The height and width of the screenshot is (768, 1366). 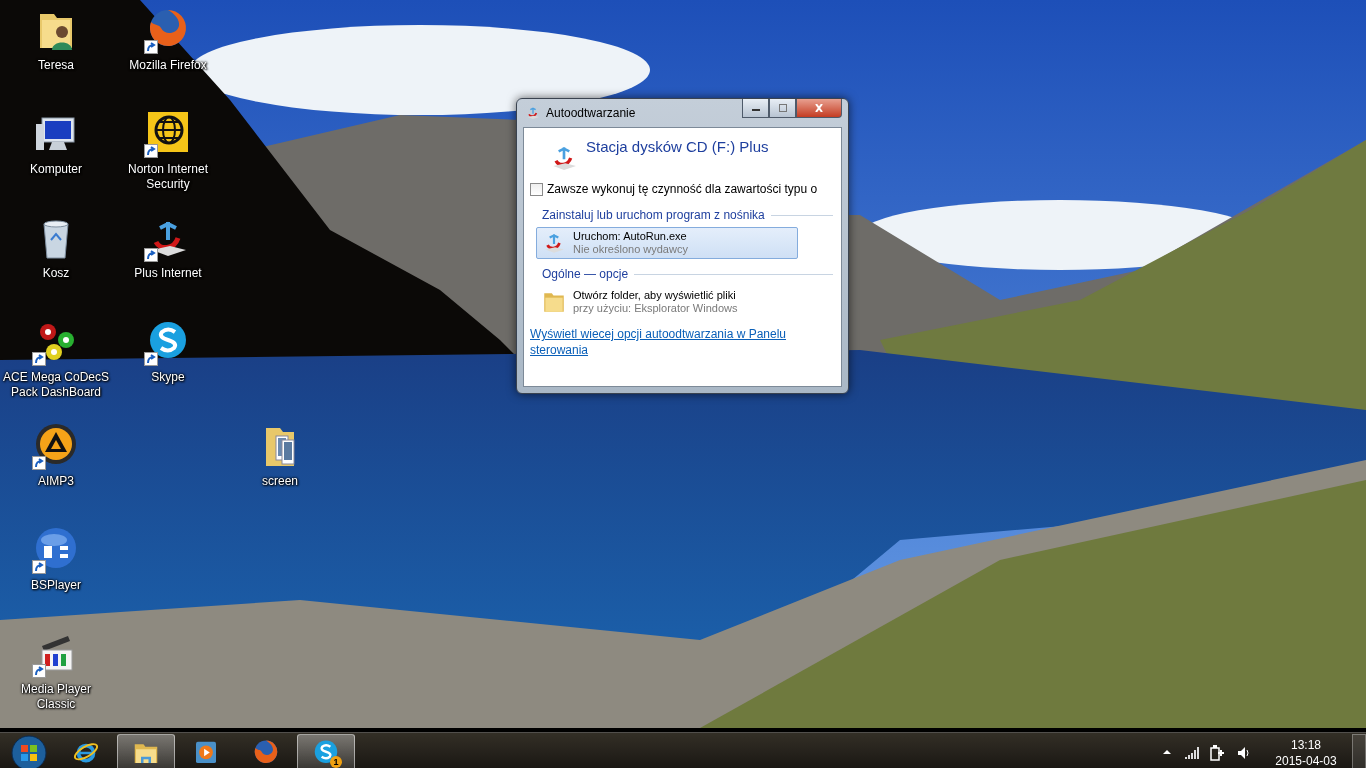 What do you see at coordinates (168, 151) in the screenshot?
I see `desktop-shortcut: Norton Internet Security` at bounding box center [168, 151].